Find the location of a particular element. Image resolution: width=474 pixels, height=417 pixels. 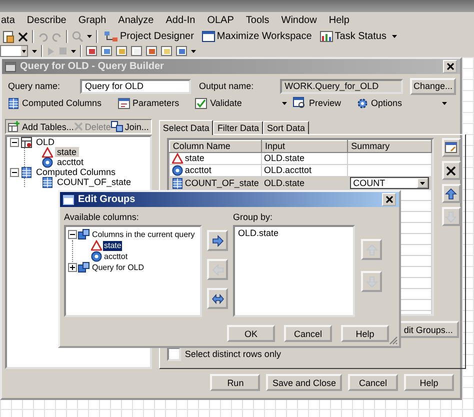

menu-item: Tools is located at coordinates (258, 20).